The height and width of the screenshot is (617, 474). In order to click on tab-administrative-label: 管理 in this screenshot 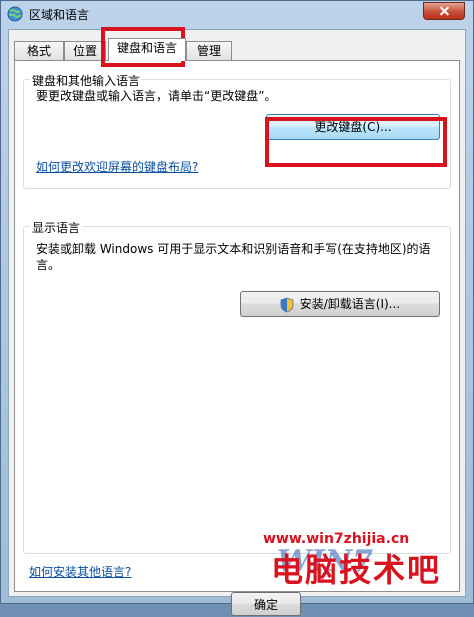, I will do `click(208, 51)`.